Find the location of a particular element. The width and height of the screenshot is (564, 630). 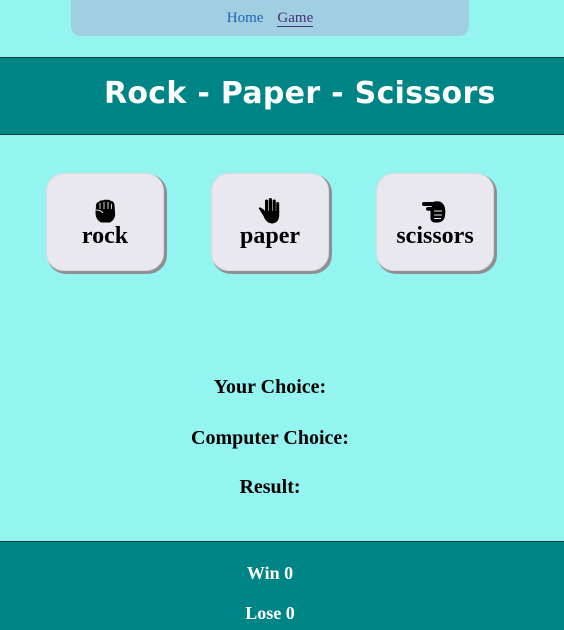

pointing-hand-icon is located at coordinates (434, 212).